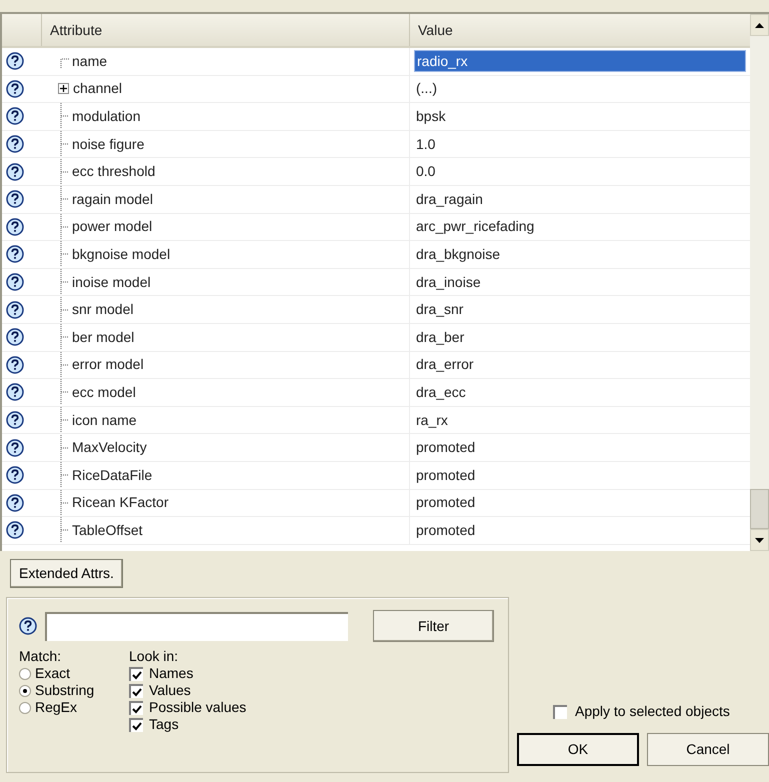  Describe the element at coordinates (197, 707) in the screenshot. I see `checkbox-label: Possible values` at that location.